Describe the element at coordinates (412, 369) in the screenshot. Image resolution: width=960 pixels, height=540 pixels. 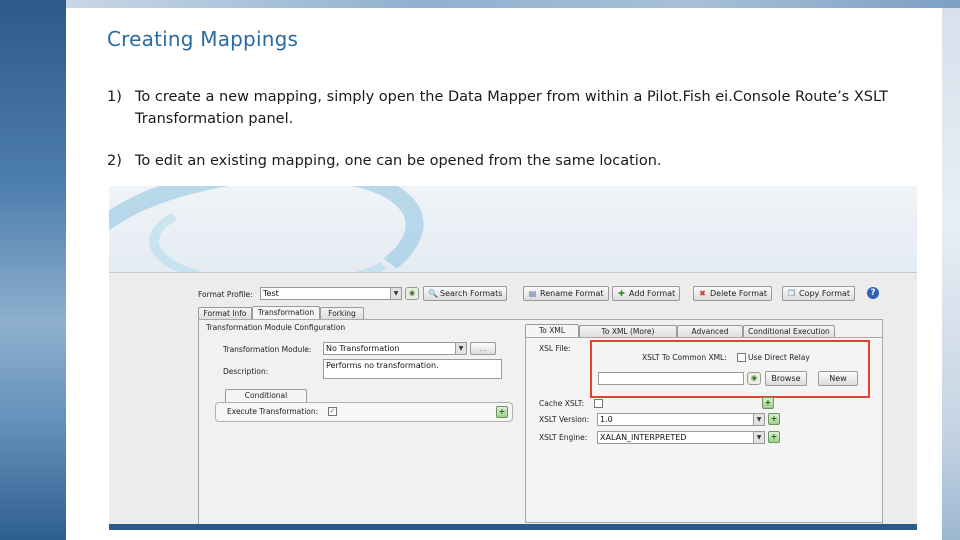
I see `description-field: Performs no transformation.` at that location.